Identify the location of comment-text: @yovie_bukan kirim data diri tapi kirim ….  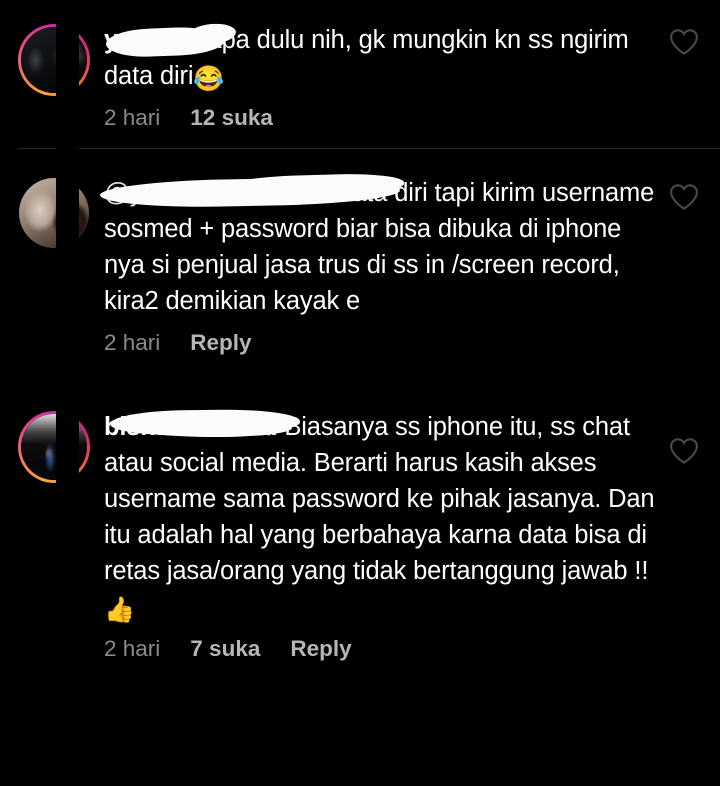
(377, 245).